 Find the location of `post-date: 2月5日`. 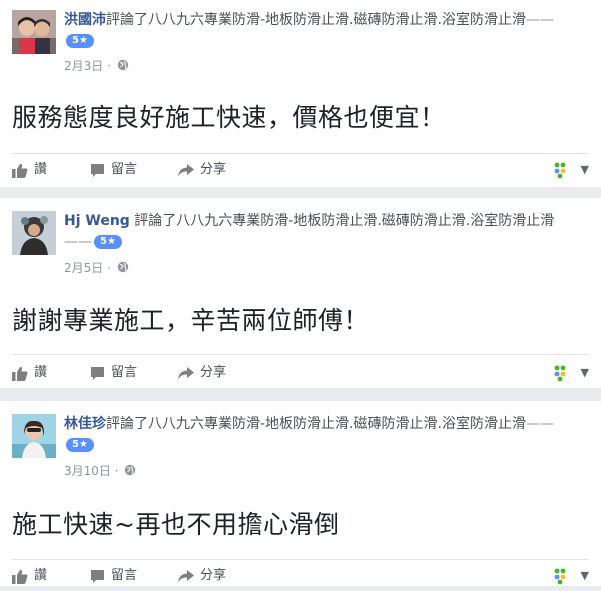

post-date: 2月5日 is located at coordinates (83, 268).